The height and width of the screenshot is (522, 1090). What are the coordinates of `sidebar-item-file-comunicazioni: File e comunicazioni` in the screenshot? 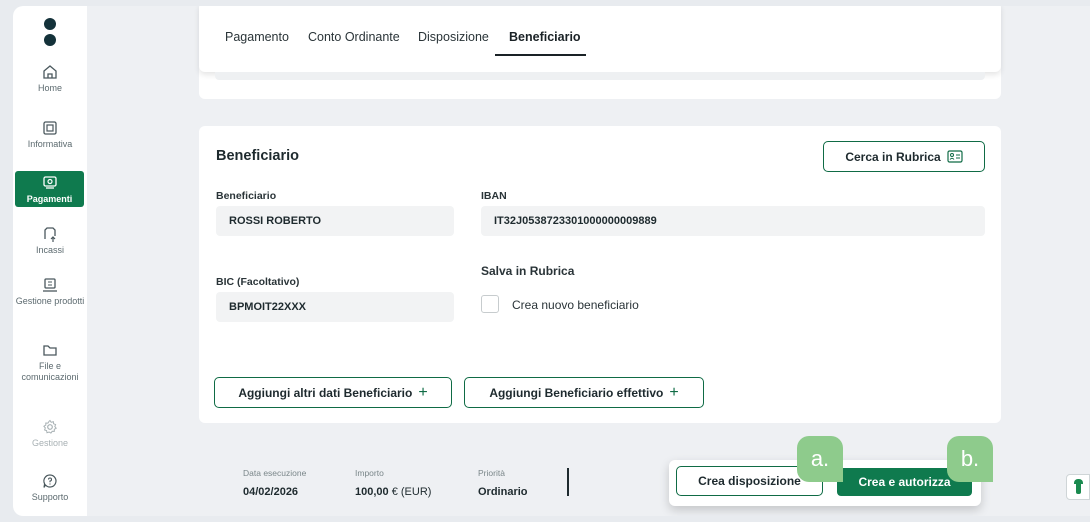 It's located at (50, 362).